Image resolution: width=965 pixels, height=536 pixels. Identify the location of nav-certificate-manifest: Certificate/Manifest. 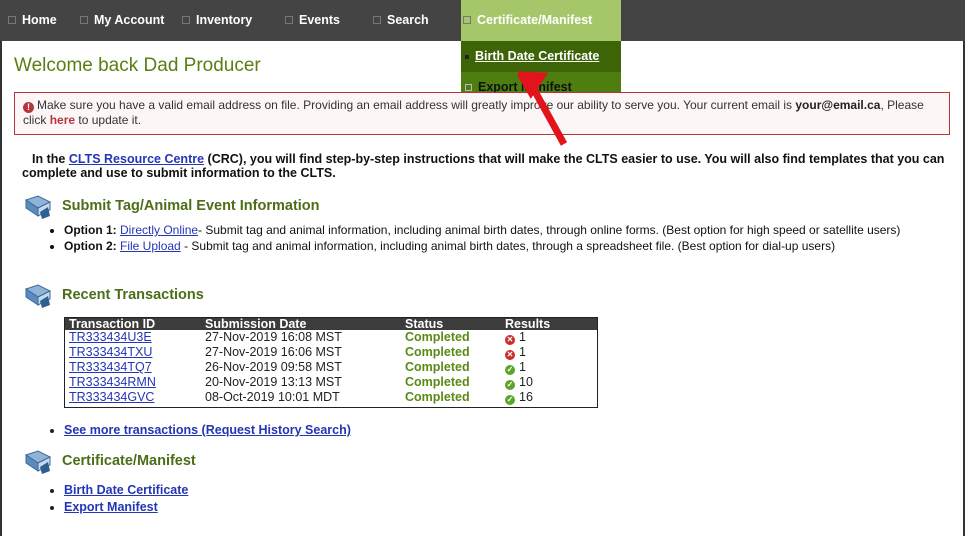
(541, 20).